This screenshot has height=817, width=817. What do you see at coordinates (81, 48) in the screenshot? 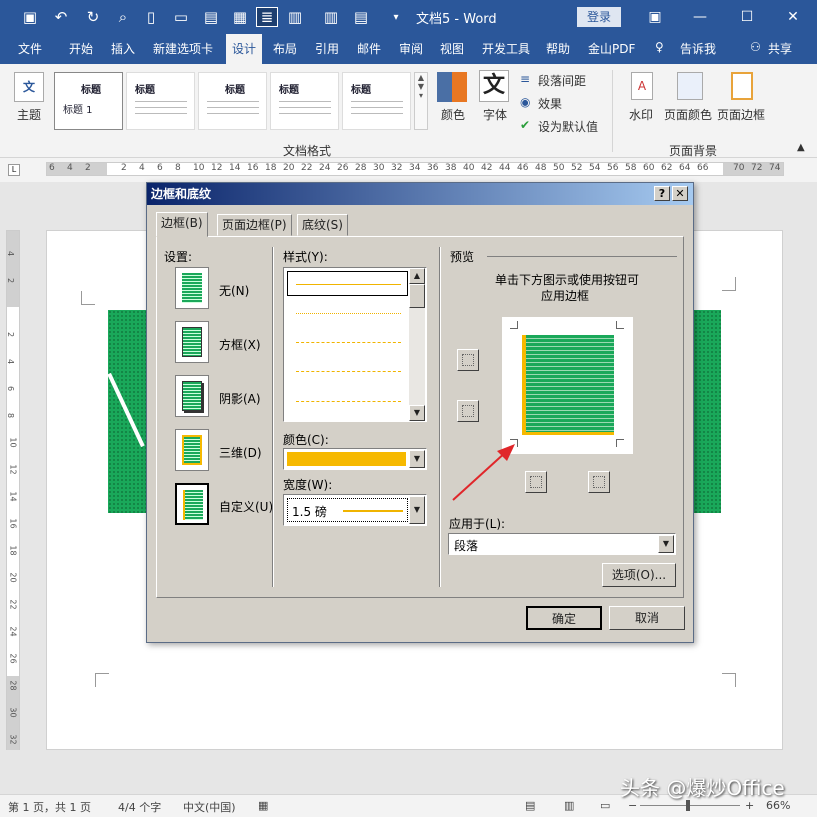
I see `tab-home: 开始` at bounding box center [81, 48].